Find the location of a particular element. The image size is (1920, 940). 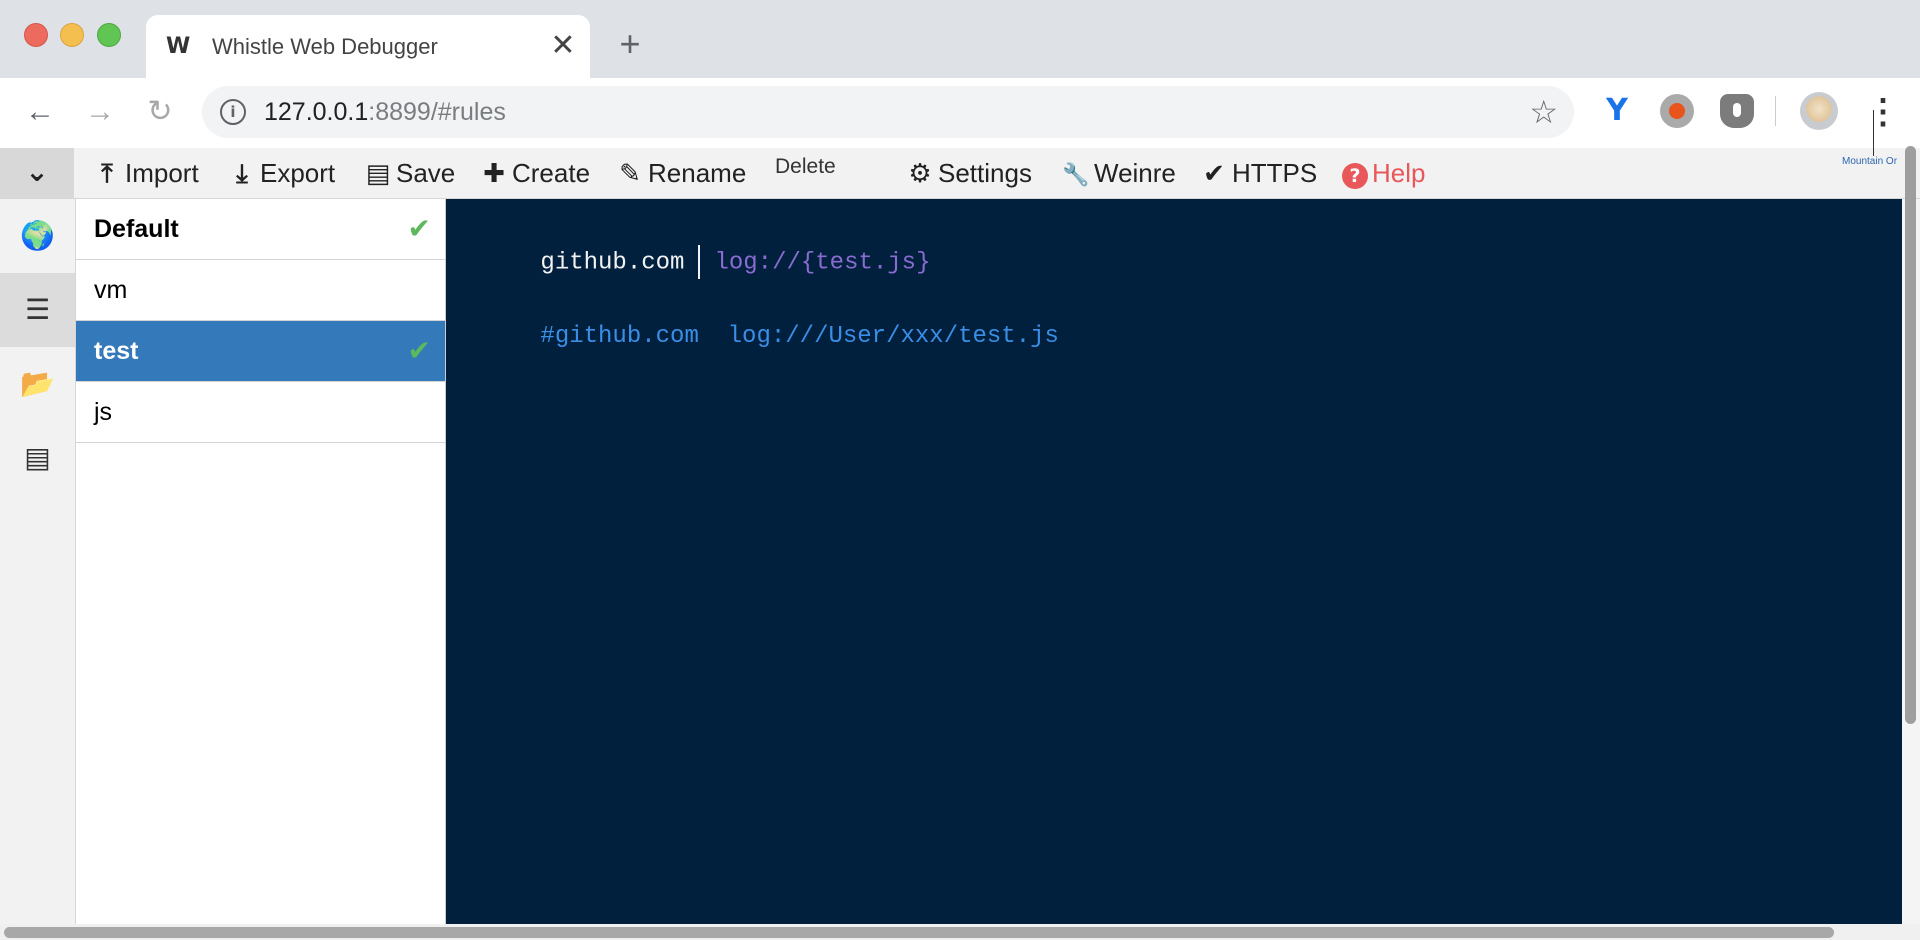

rule-item-vm: vm is located at coordinates (260, 290).